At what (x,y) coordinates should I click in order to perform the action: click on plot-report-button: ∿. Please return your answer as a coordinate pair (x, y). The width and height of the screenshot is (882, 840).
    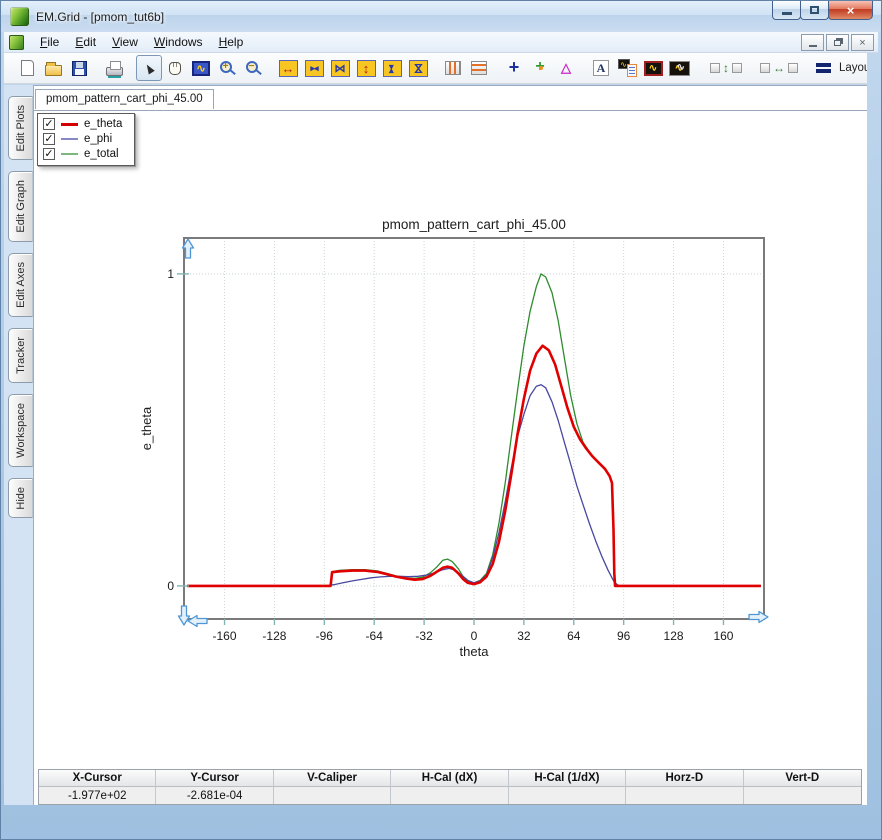
    Looking at the image, I should click on (627, 68).